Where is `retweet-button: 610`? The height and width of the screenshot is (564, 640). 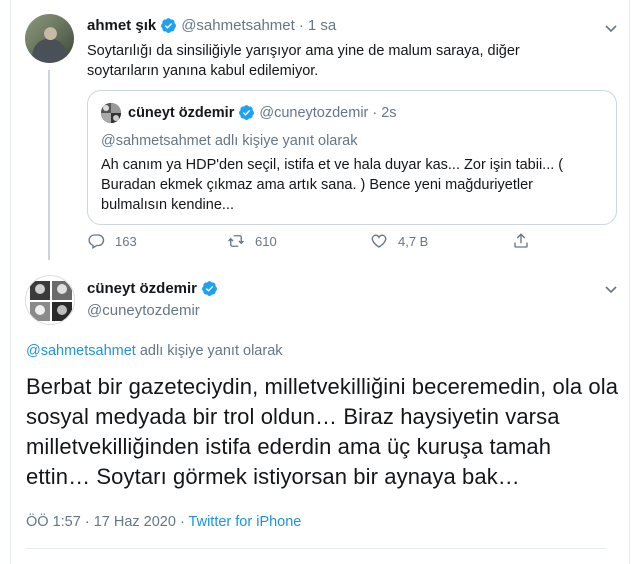 retweet-button: 610 is located at coordinates (252, 241).